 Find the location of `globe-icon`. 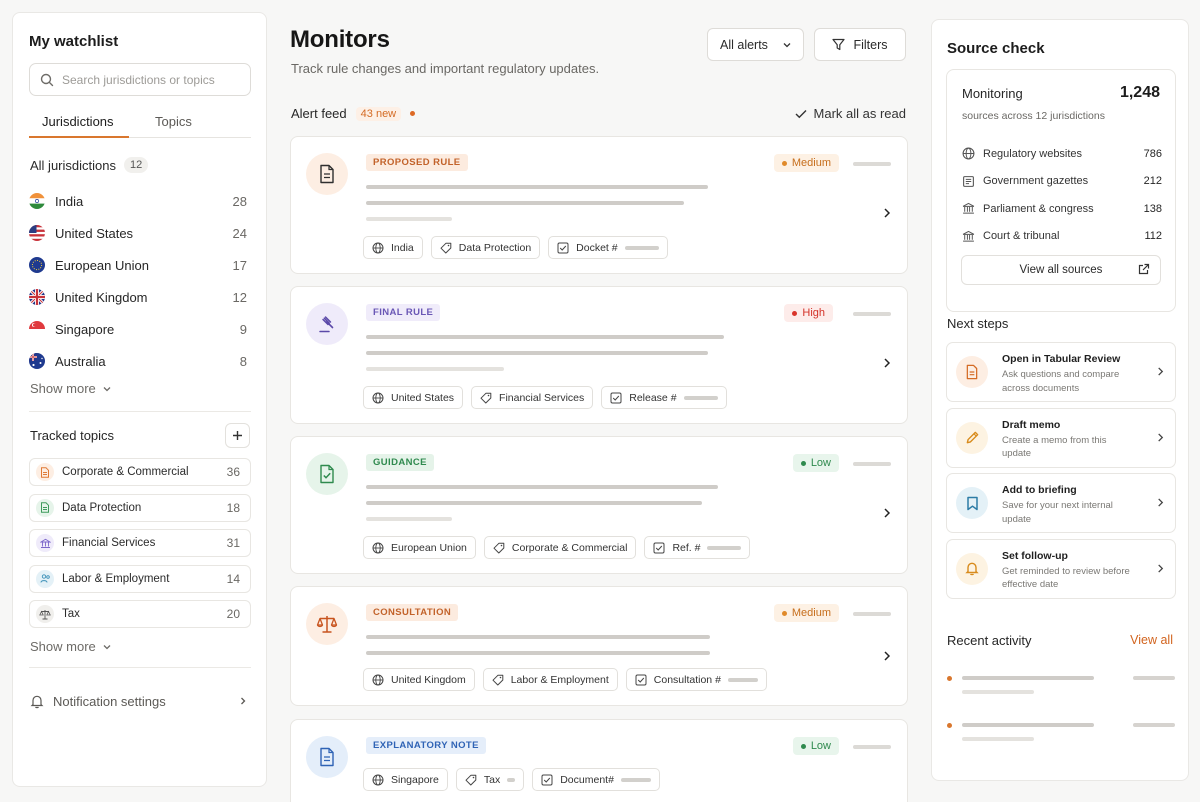

globe-icon is located at coordinates (378, 398).